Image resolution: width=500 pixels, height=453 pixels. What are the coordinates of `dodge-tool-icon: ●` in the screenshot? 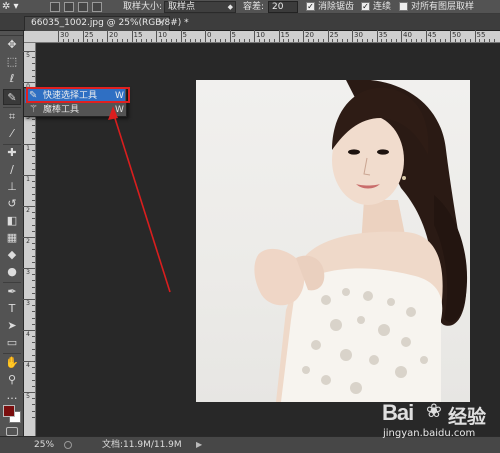 It's located at (12, 272).